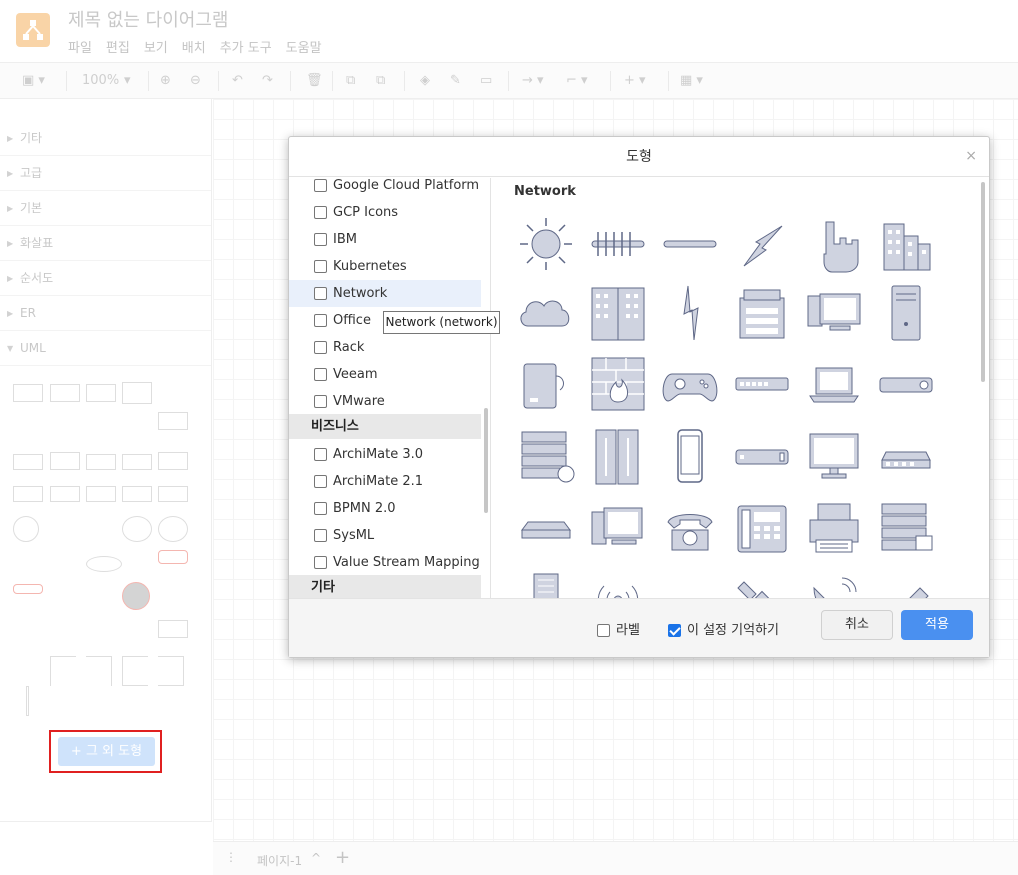  What do you see at coordinates (105, 243) in the screenshot?
I see `sidebar-section-arrows: ▶ 화살표` at bounding box center [105, 243].